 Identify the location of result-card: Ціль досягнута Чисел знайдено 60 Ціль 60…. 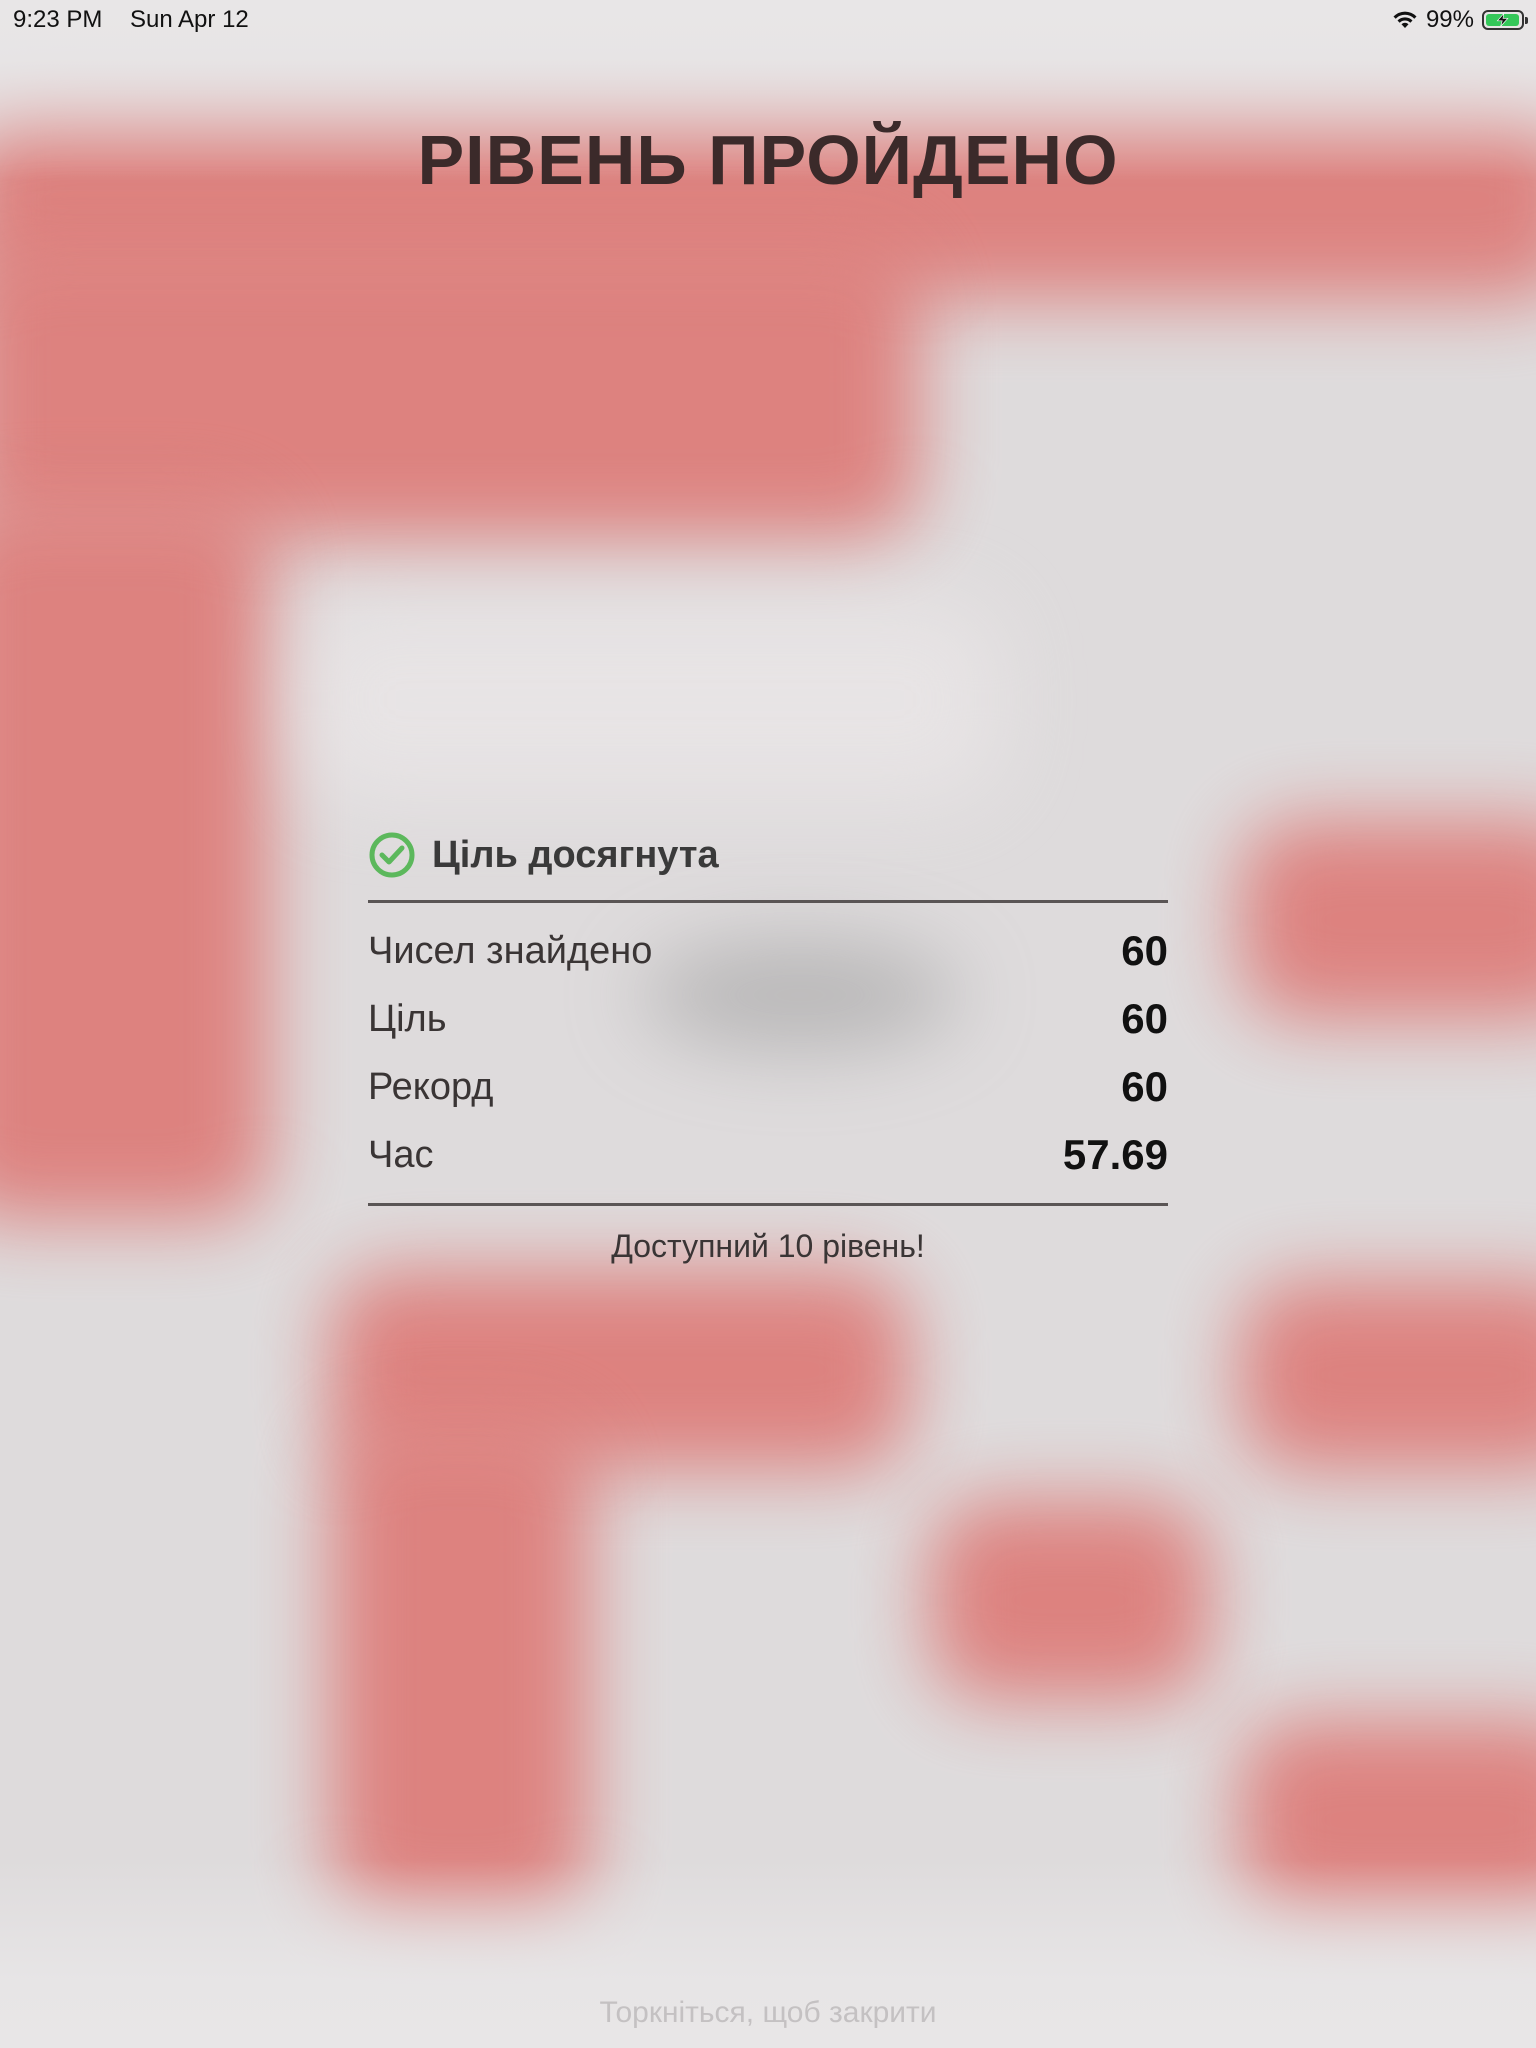
(768, 1042).